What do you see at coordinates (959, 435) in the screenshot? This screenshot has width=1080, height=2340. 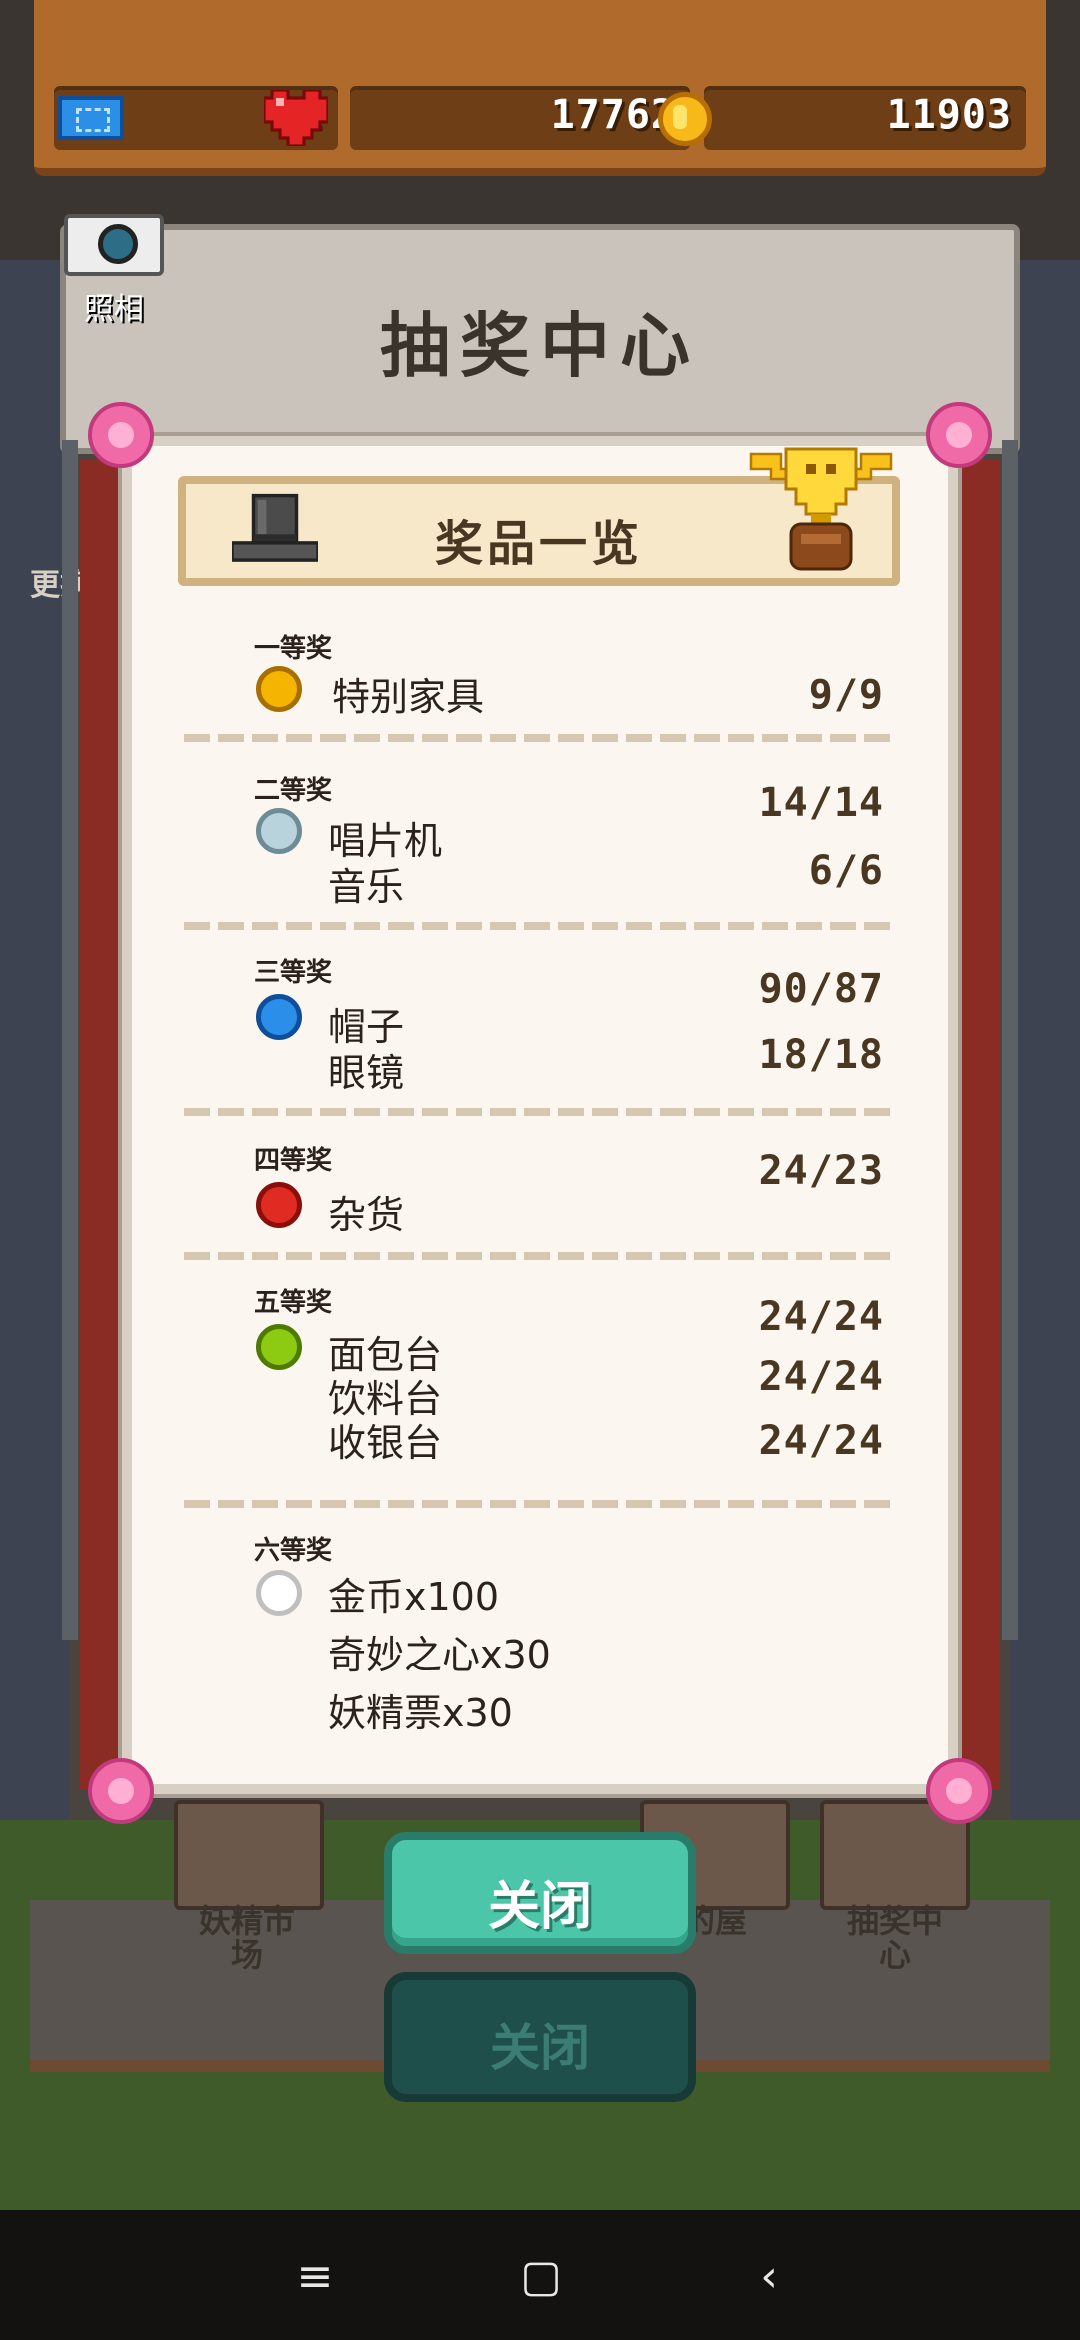 I see `flower-decoration-top-right` at bounding box center [959, 435].